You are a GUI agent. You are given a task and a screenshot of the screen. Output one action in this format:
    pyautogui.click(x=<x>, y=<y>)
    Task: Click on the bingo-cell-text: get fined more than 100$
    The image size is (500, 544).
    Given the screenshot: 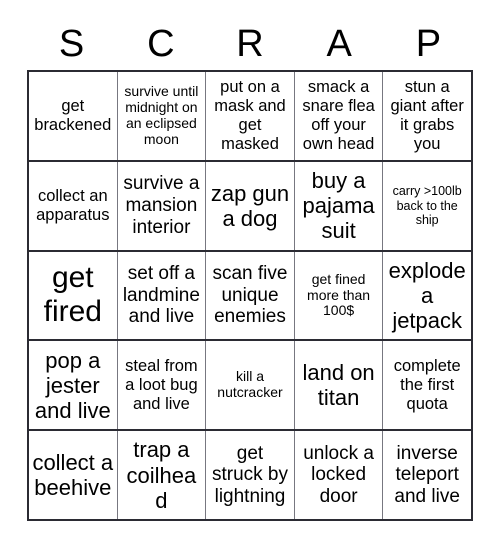 What is the action you would take?
    pyautogui.click(x=339, y=294)
    